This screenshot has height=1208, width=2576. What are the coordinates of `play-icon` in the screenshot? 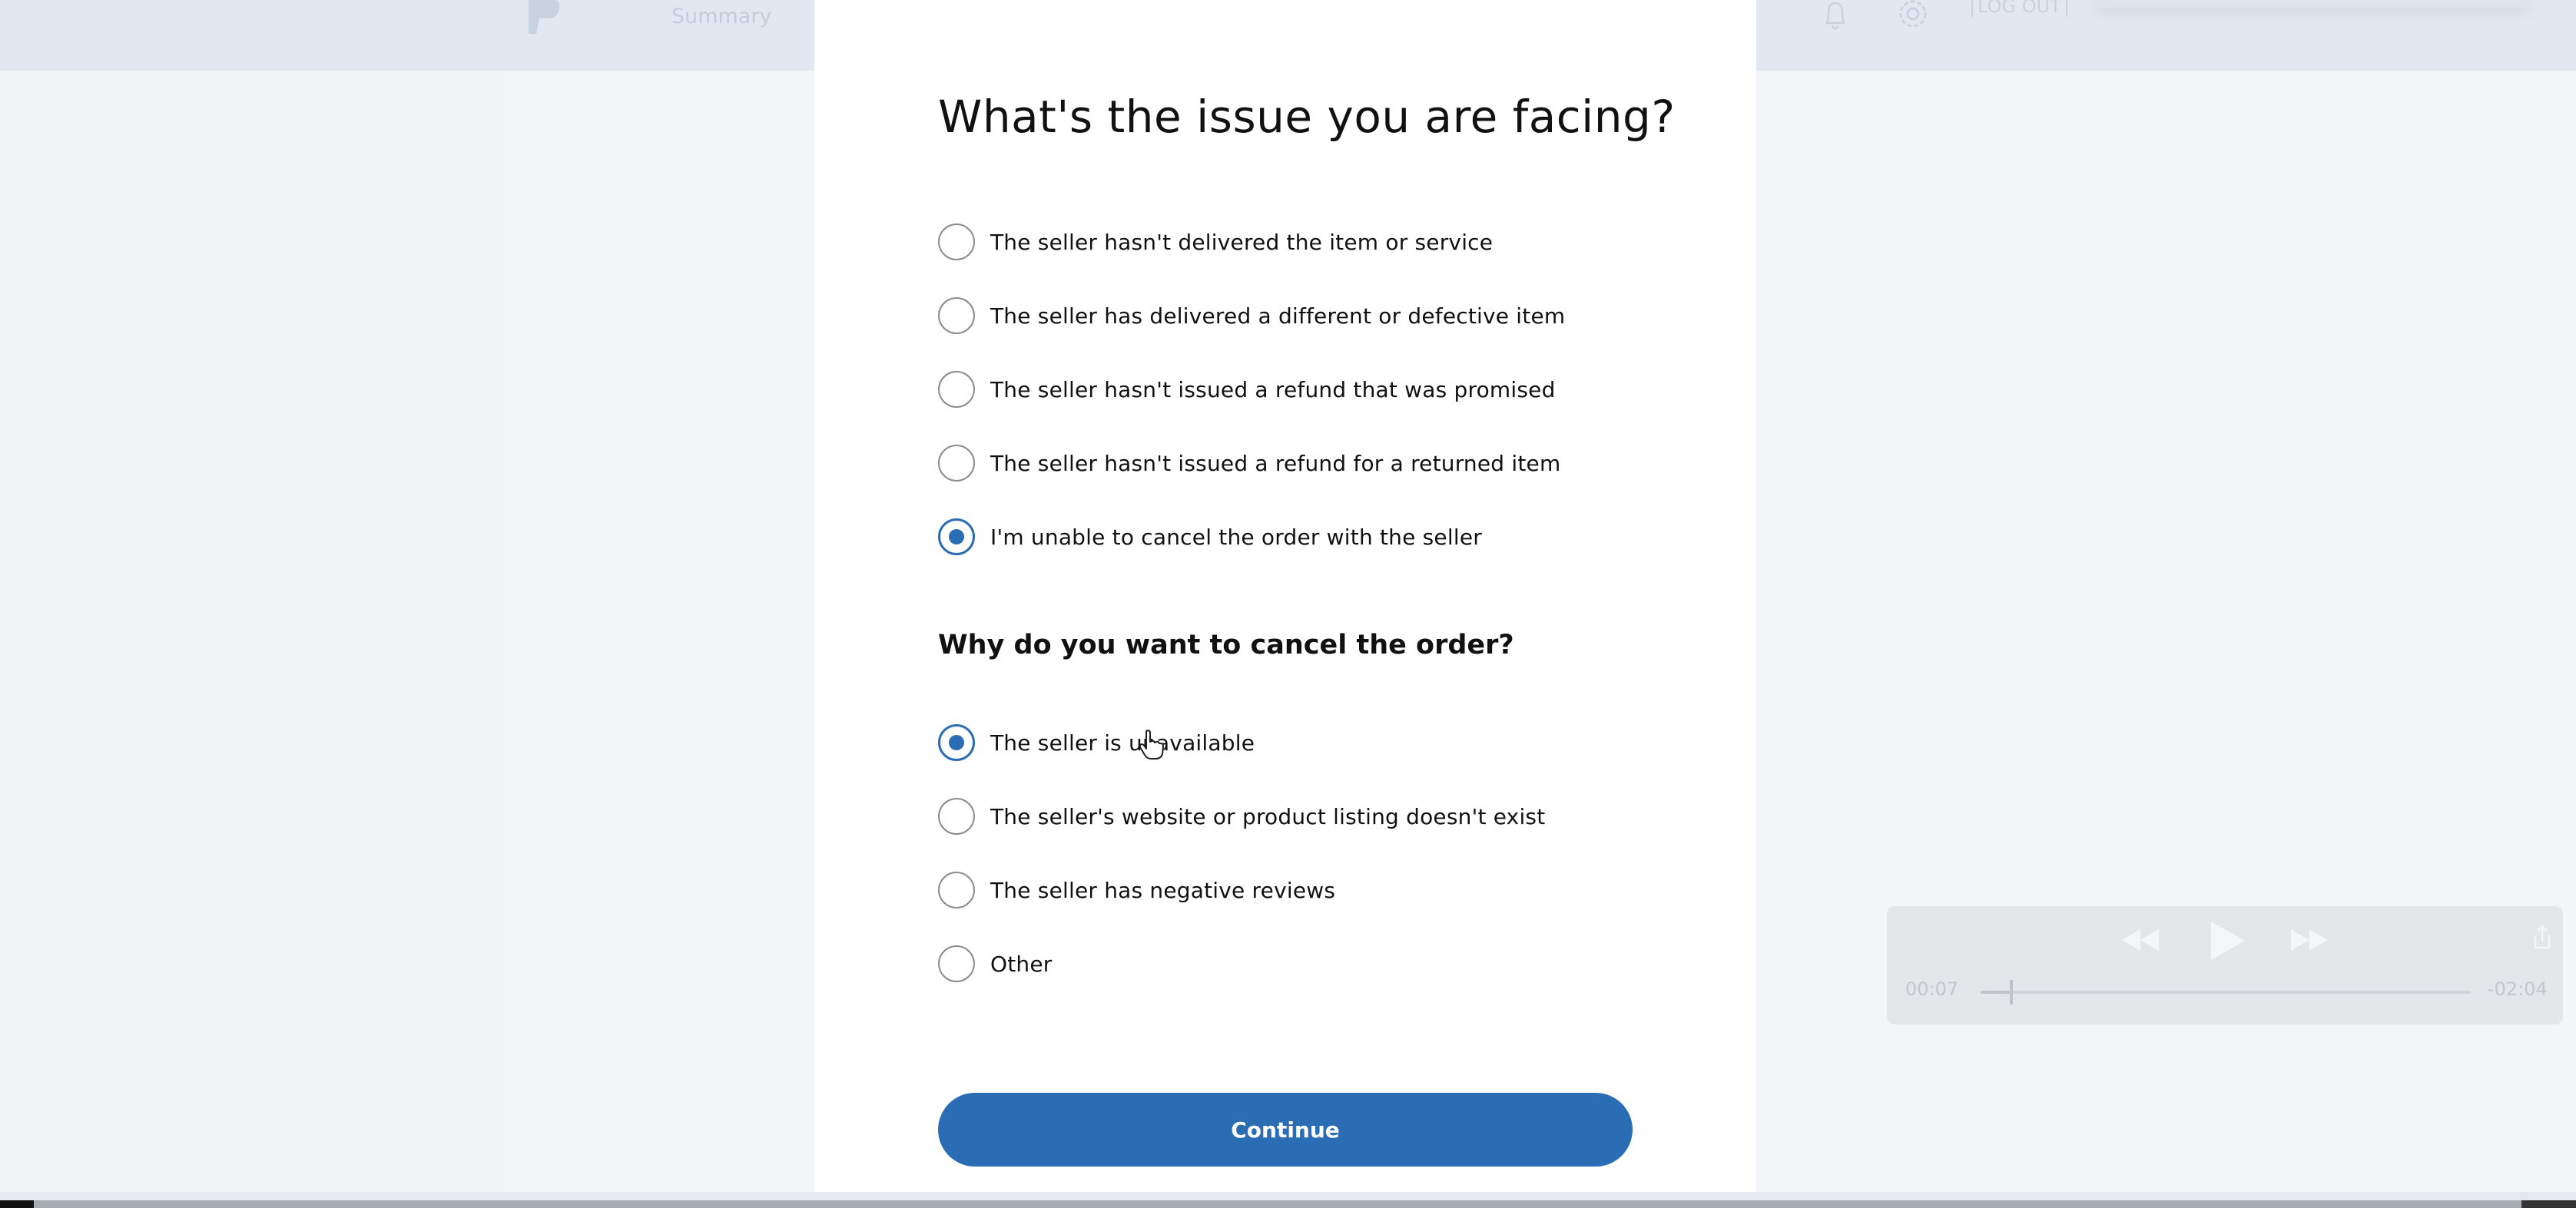 It's located at (2227, 943).